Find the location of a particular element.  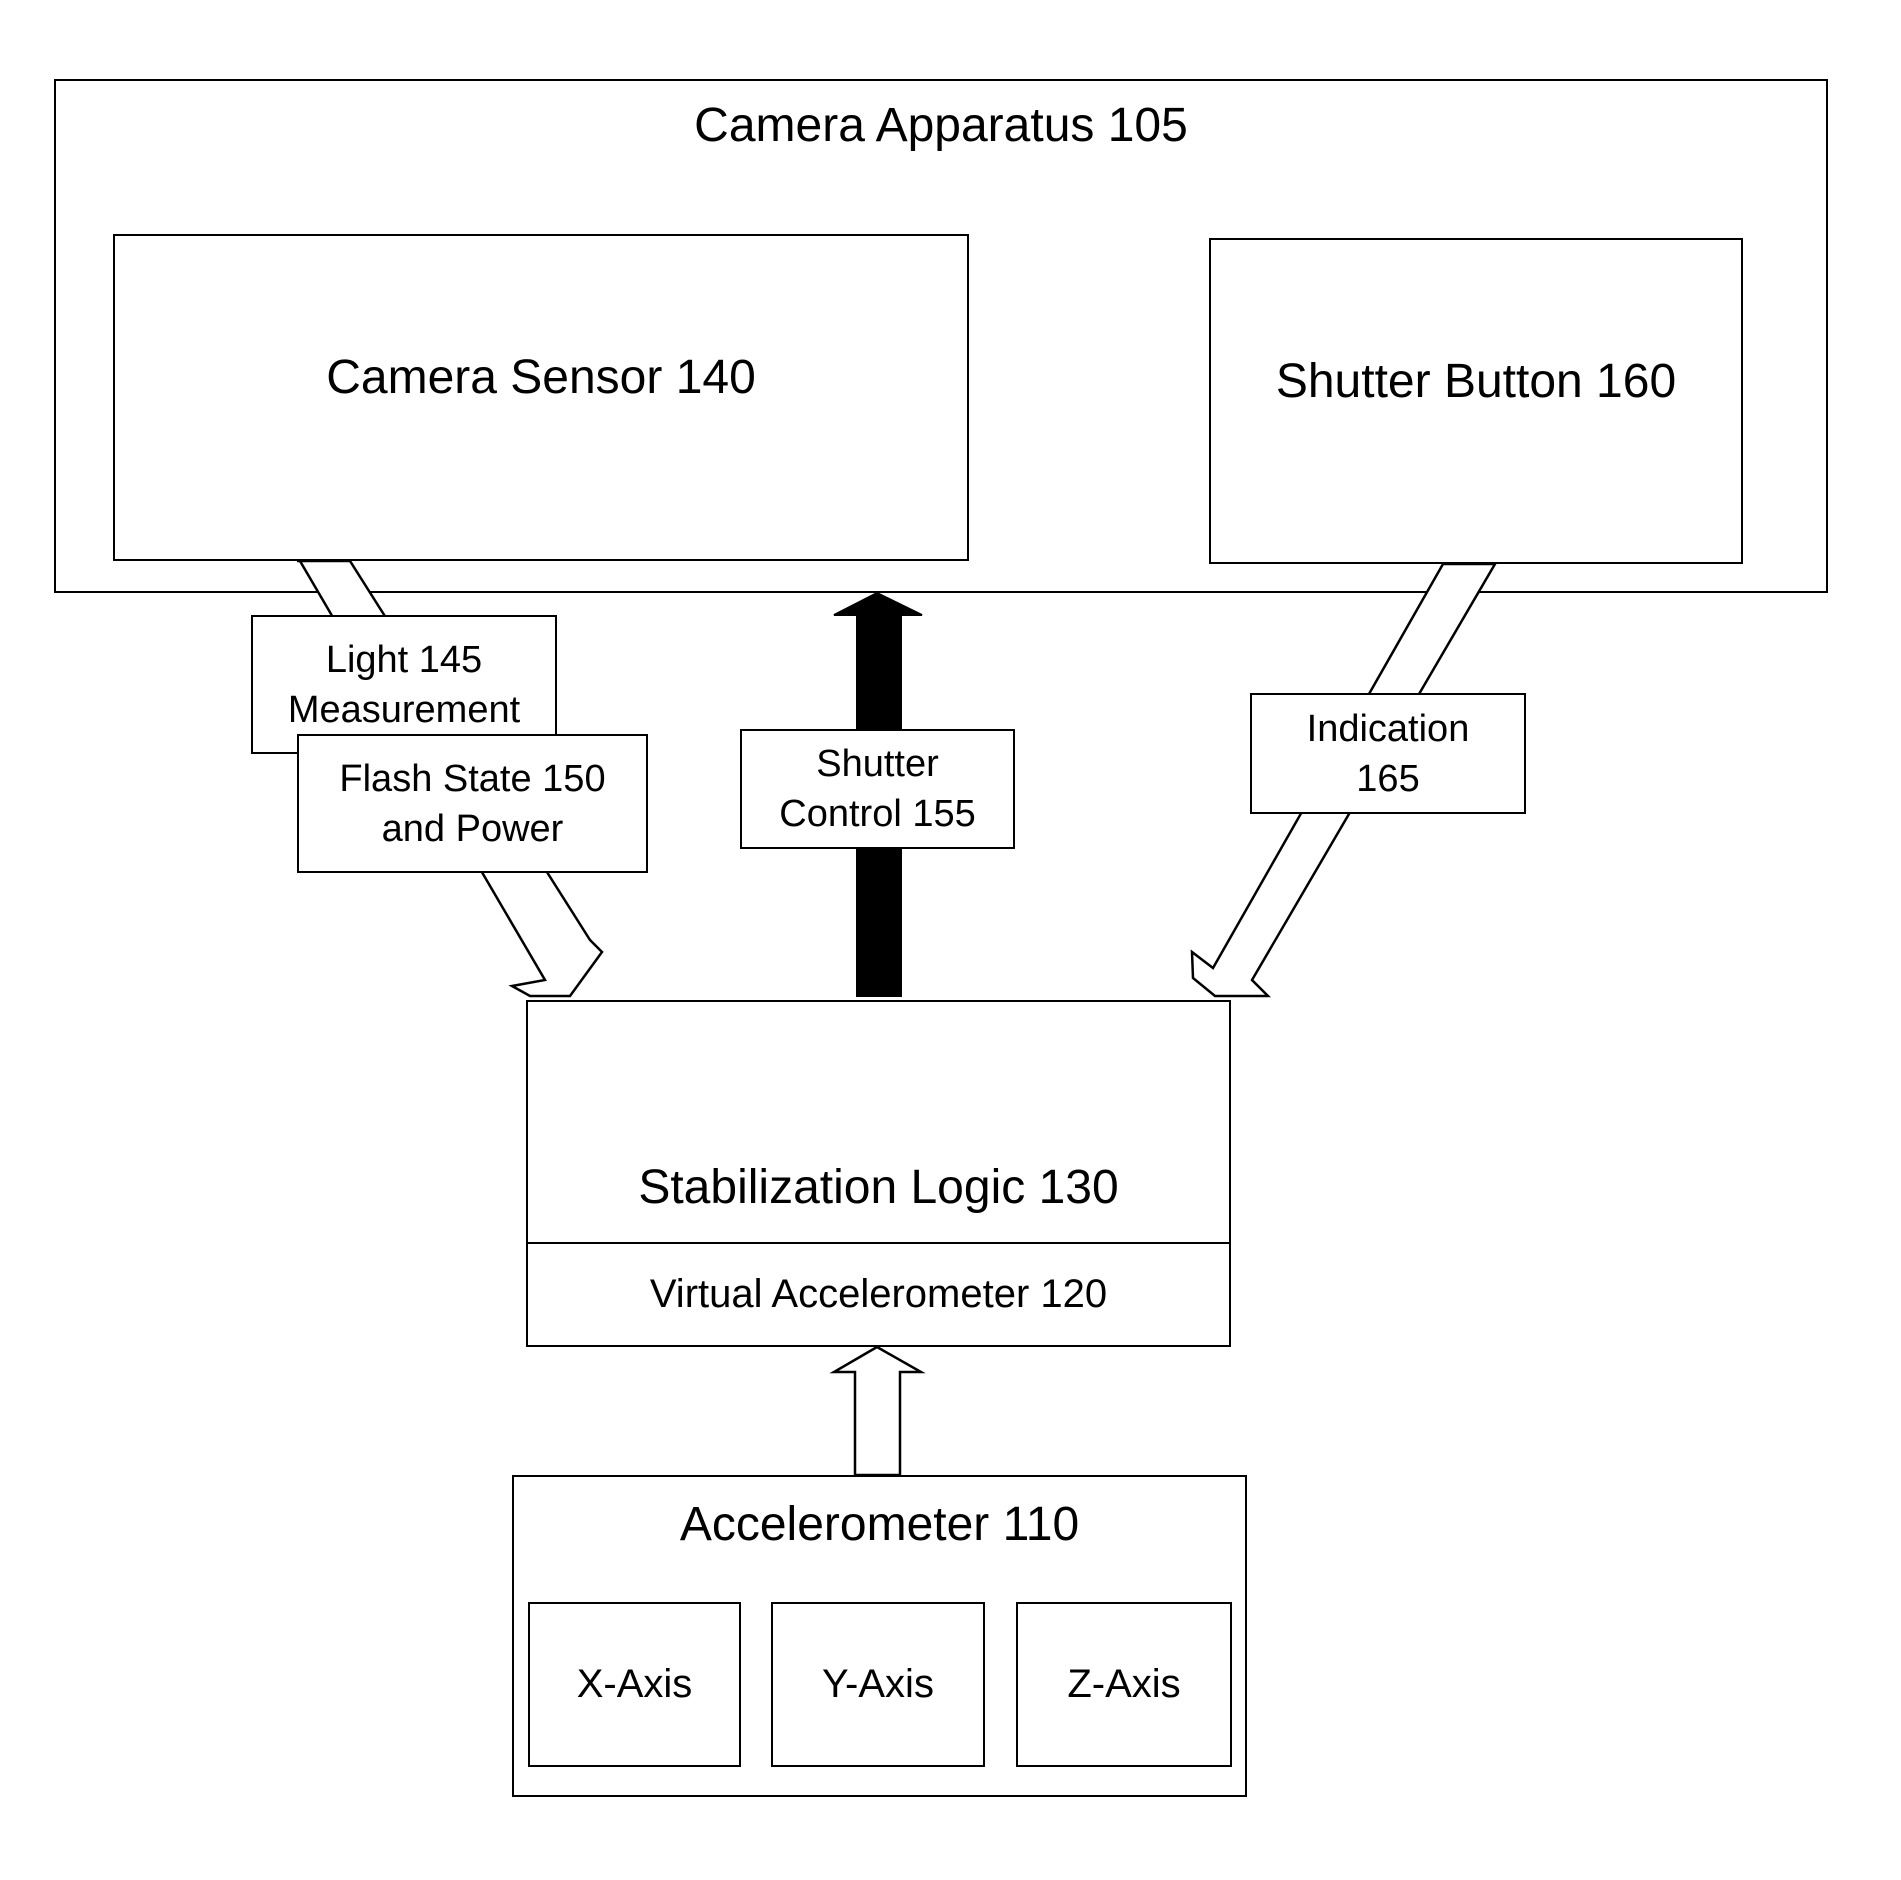

shutter-control-line1: Shutter is located at coordinates (877, 764).